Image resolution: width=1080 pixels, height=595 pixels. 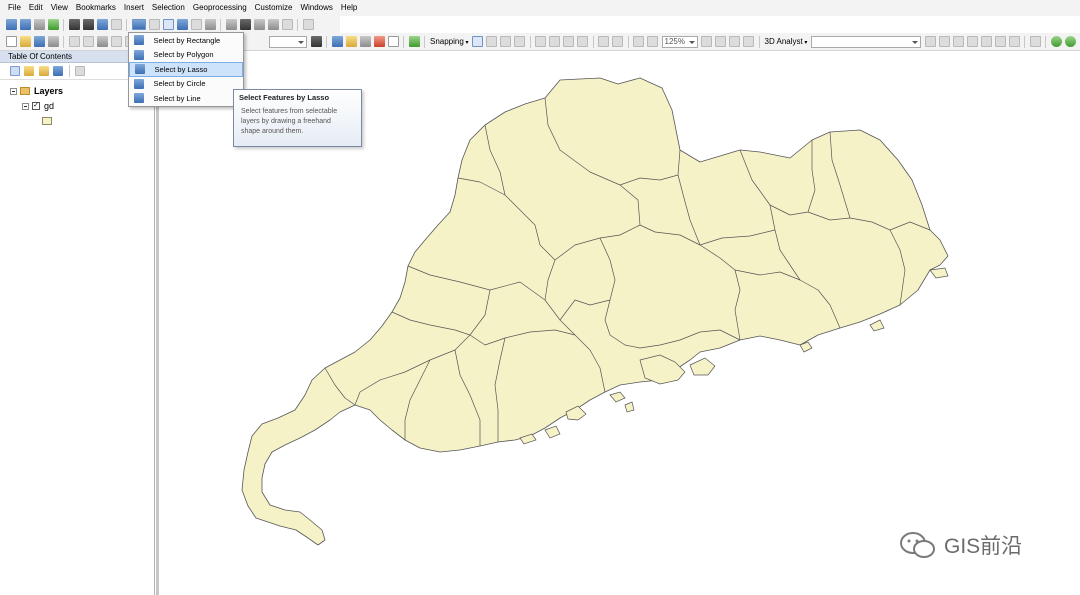 I want to click on menu-windows: Windows, so click(x=316, y=8).